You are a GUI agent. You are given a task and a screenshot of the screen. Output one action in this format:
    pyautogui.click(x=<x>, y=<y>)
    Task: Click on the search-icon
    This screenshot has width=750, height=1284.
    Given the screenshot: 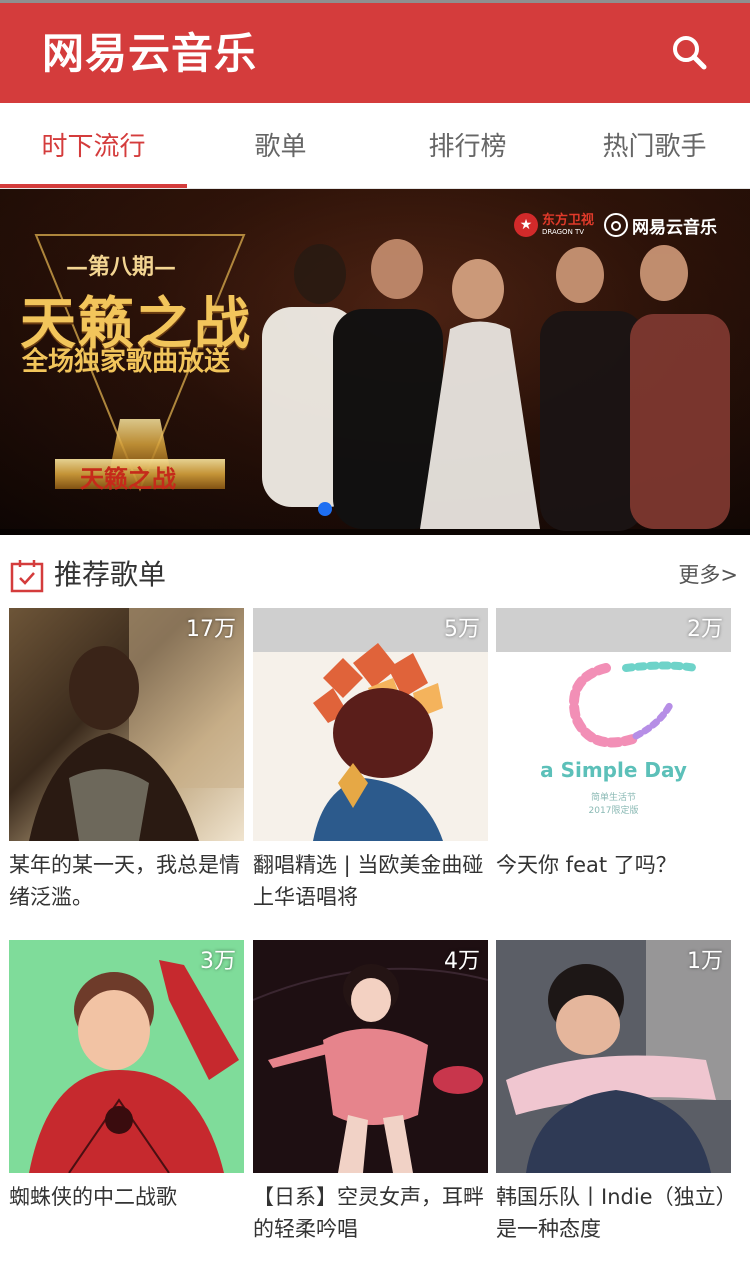 What is the action you would take?
    pyautogui.click(x=690, y=53)
    